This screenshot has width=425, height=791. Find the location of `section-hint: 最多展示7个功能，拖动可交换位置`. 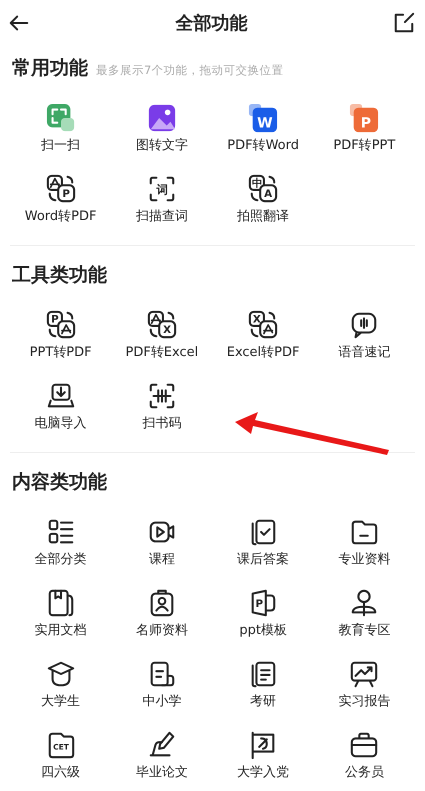

section-hint: 最多展示7个功能，拖动可交换位置 is located at coordinates (190, 70).